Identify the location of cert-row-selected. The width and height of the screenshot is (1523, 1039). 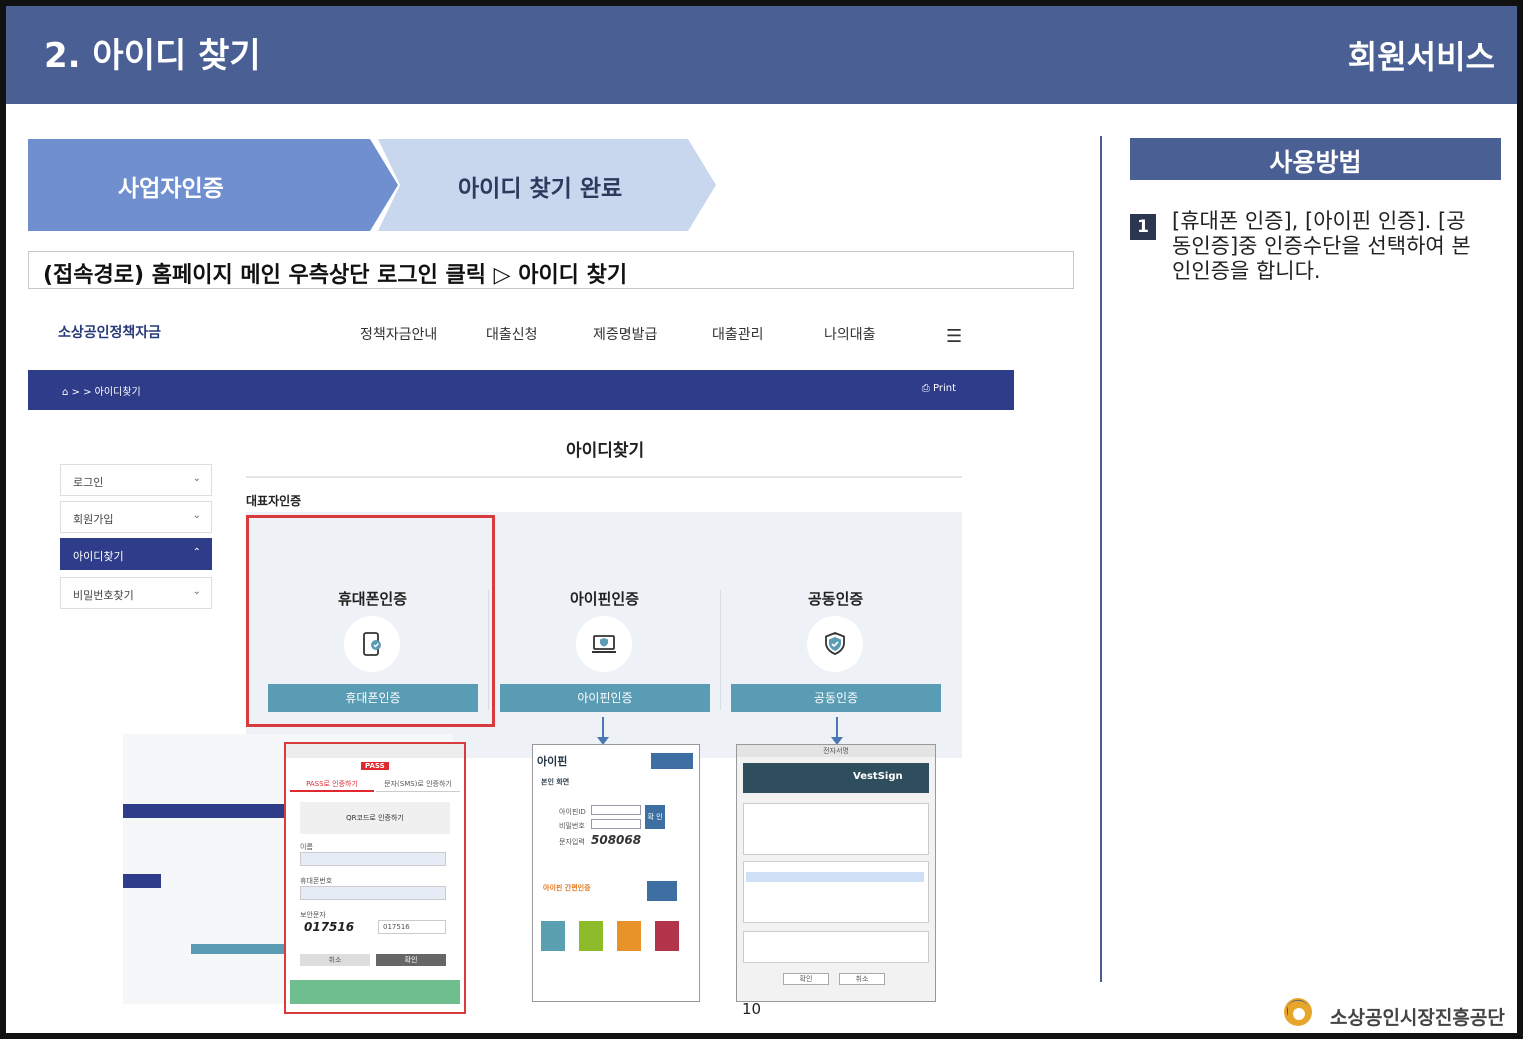
(835, 877).